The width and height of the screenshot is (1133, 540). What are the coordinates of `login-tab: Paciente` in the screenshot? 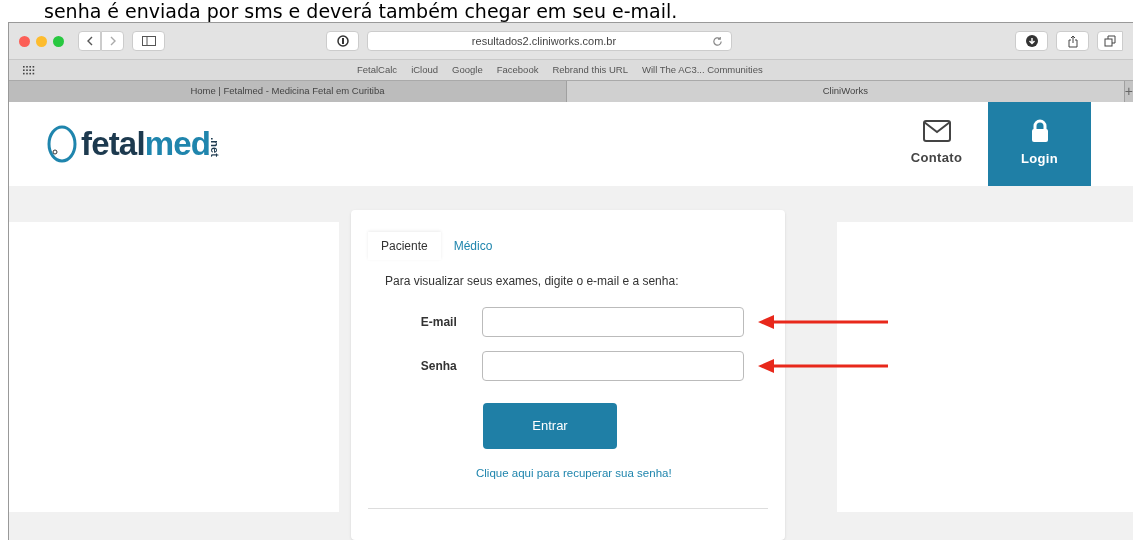 It's located at (404, 246).